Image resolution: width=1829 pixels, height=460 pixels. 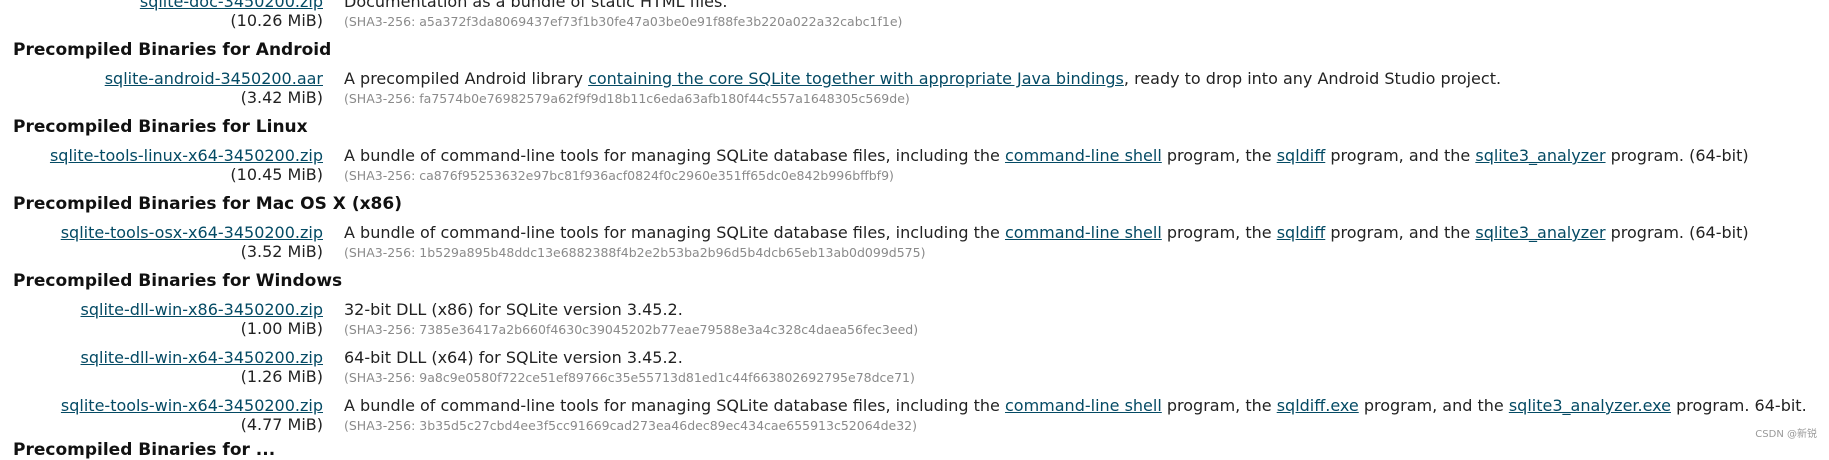 I want to click on win-desc-text-4: program. 64-bit., so click(x=1739, y=405).